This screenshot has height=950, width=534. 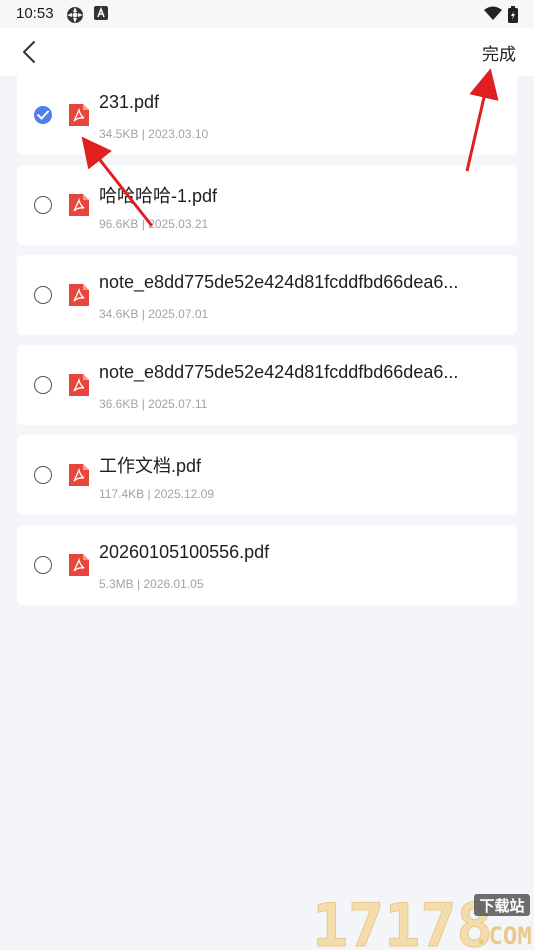 I want to click on file-item: 工作文档.pdf 117.4KB | 2025.12.09, so click(x=267, y=475).